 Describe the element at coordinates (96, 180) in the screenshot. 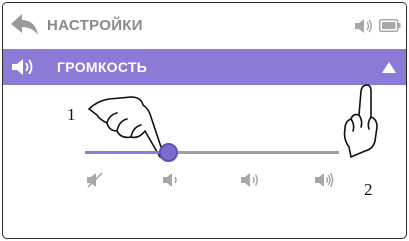

I see `mute-icon` at that location.